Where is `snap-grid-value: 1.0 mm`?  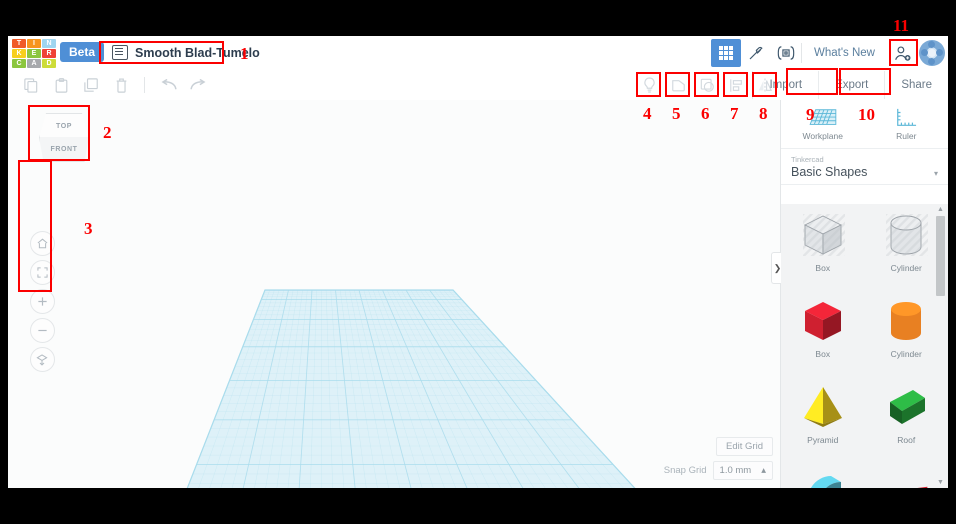 snap-grid-value: 1.0 mm is located at coordinates (735, 470).